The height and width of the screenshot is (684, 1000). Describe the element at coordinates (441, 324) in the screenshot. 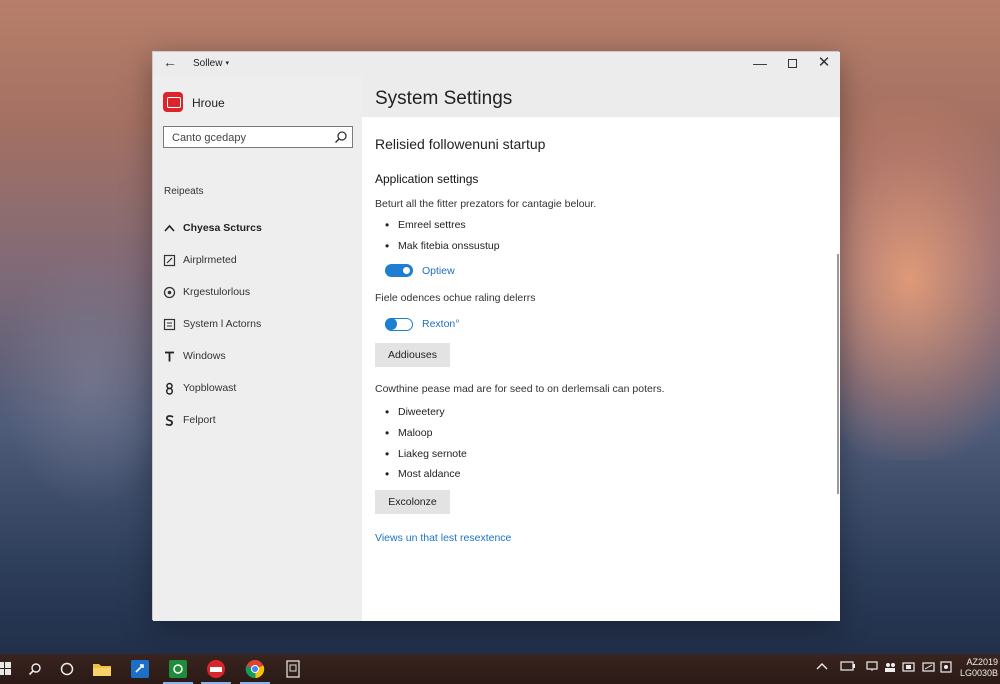

I see `rexton-toggle-label: Rexton°` at that location.